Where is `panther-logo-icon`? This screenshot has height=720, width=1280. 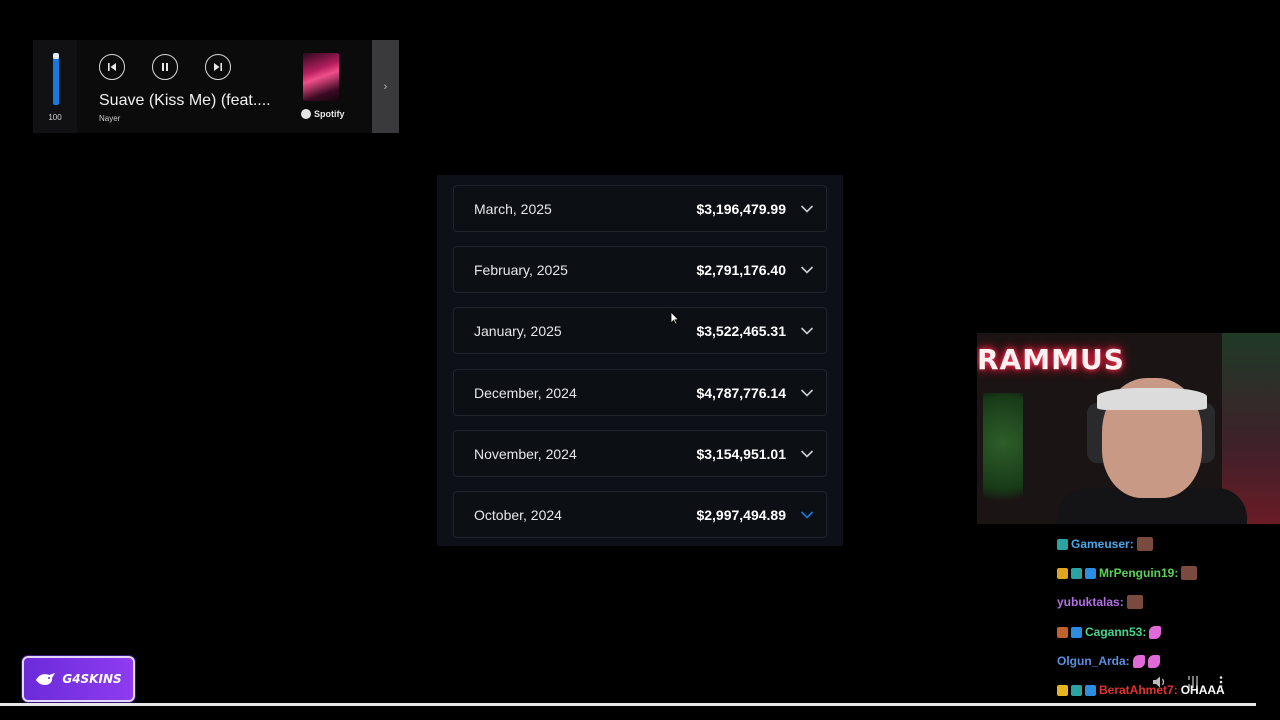 panther-logo-icon is located at coordinates (46, 679).